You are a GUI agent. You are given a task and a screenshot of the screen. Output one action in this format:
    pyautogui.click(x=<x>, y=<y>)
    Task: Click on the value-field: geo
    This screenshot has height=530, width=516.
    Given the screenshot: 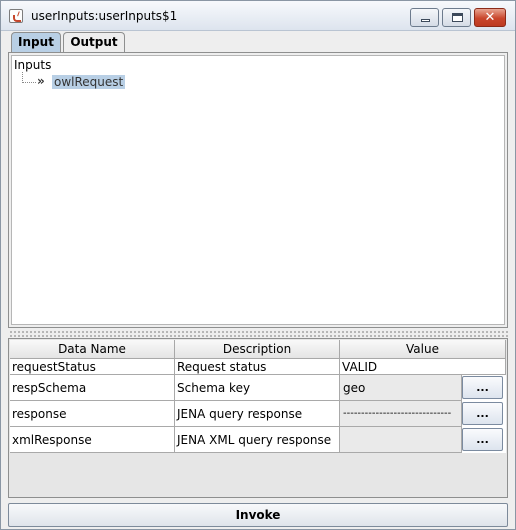 What is the action you would take?
    pyautogui.click(x=401, y=388)
    